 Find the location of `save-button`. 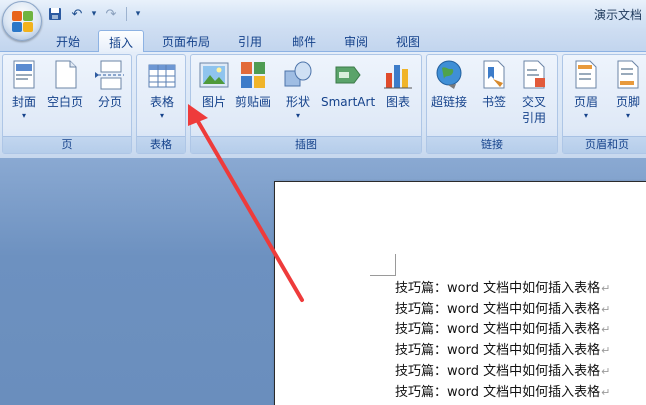

save-button is located at coordinates (55, 14).